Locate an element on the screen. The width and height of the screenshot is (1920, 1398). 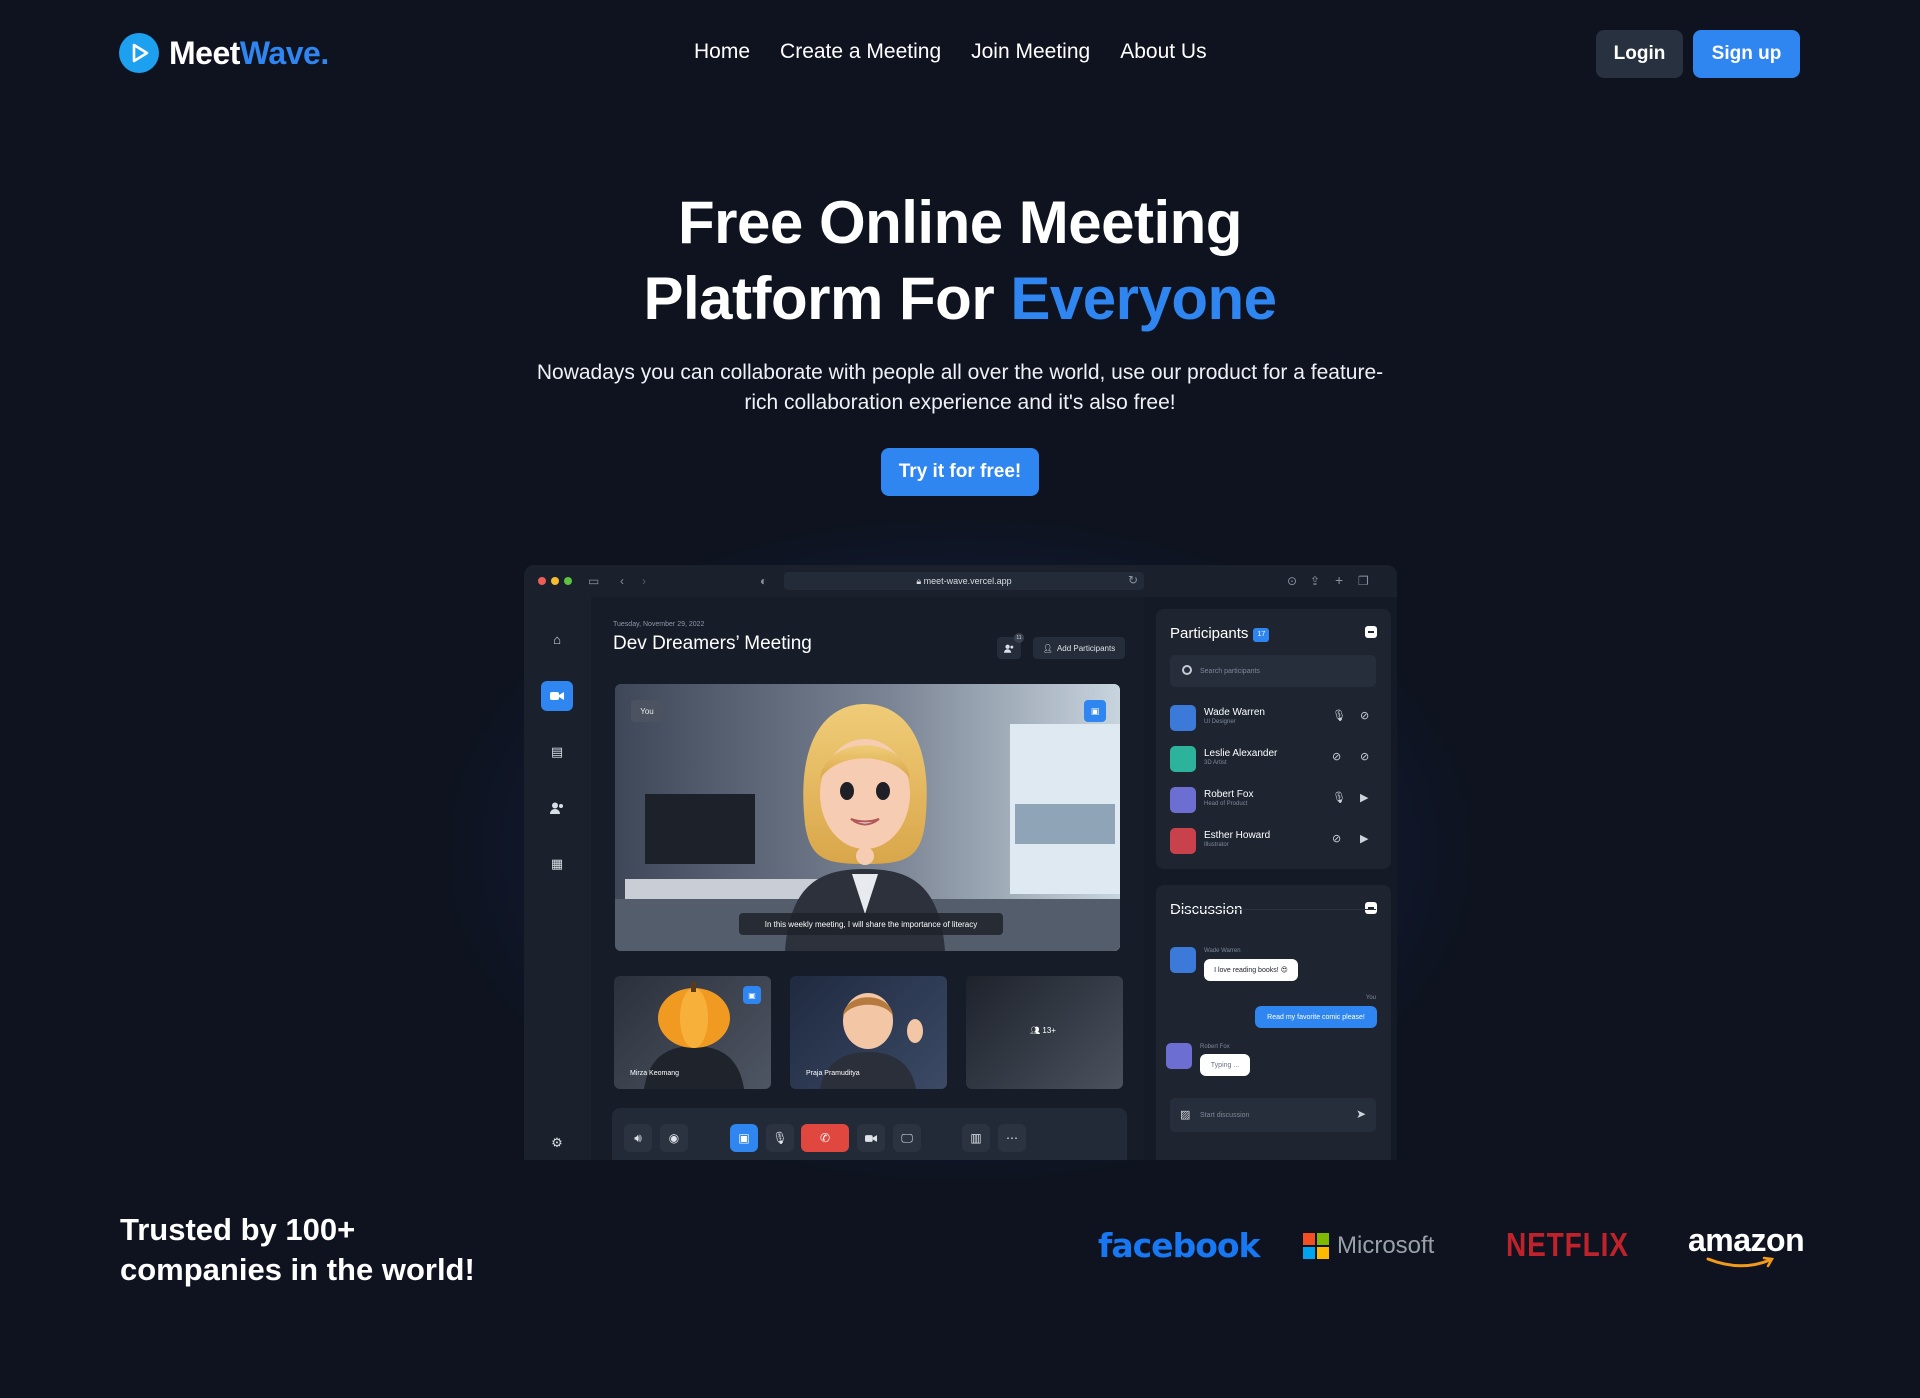
hero-title-line1: Free Online Meeting is located at coordinates (960, 222).